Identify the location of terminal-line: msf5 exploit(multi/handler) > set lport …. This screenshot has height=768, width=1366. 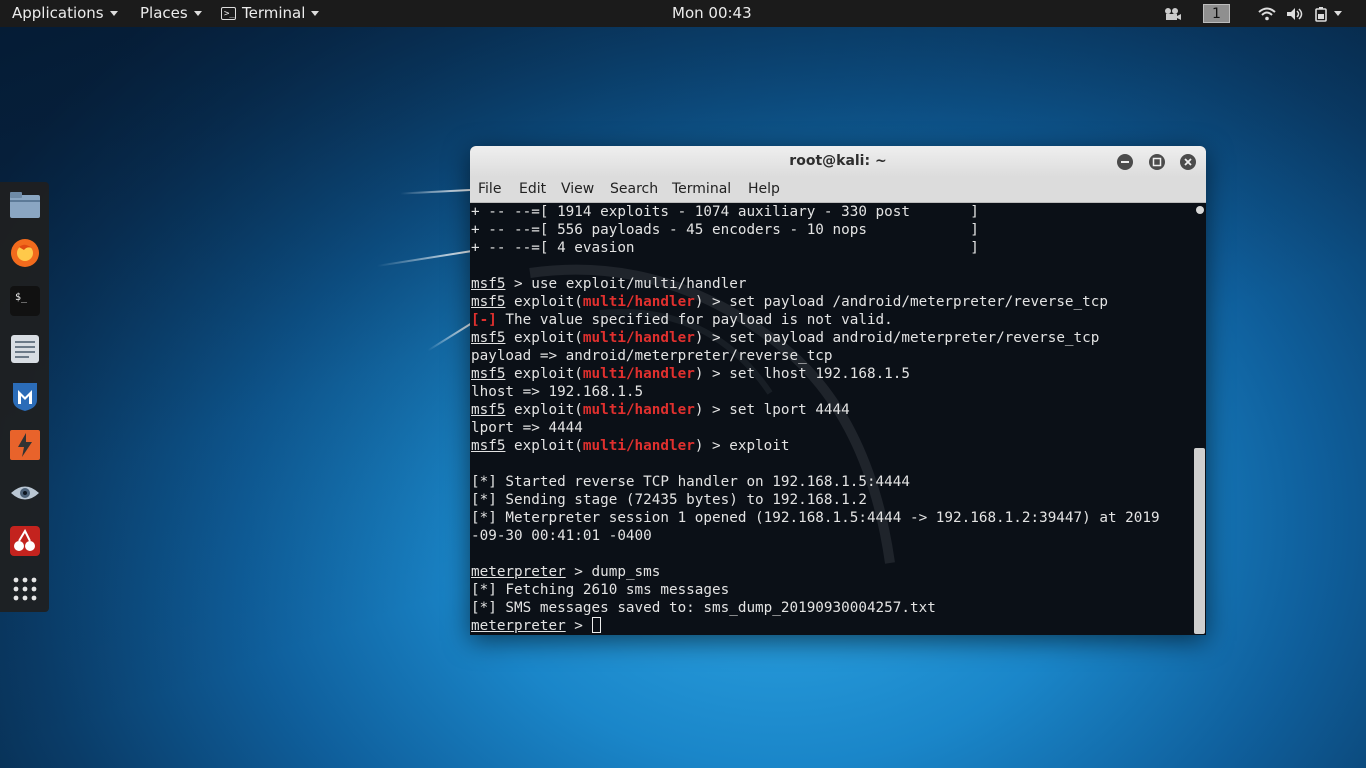
(815, 410).